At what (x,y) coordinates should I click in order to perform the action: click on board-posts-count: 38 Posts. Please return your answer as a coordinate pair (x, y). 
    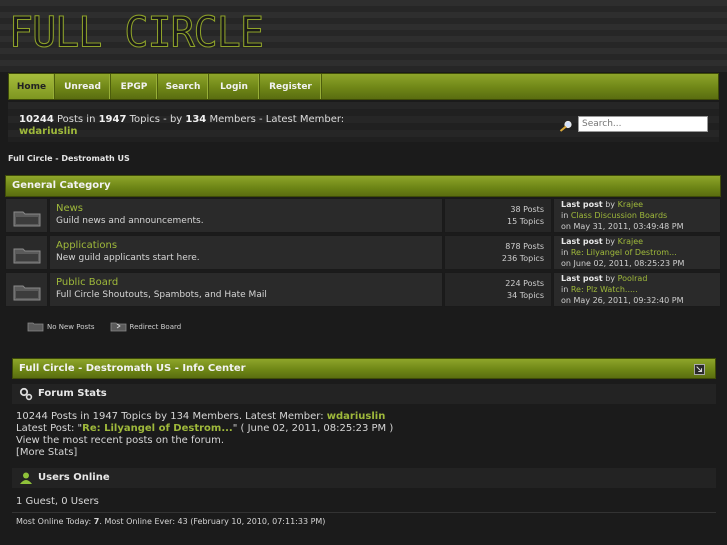
    Looking at the image, I should click on (527, 209).